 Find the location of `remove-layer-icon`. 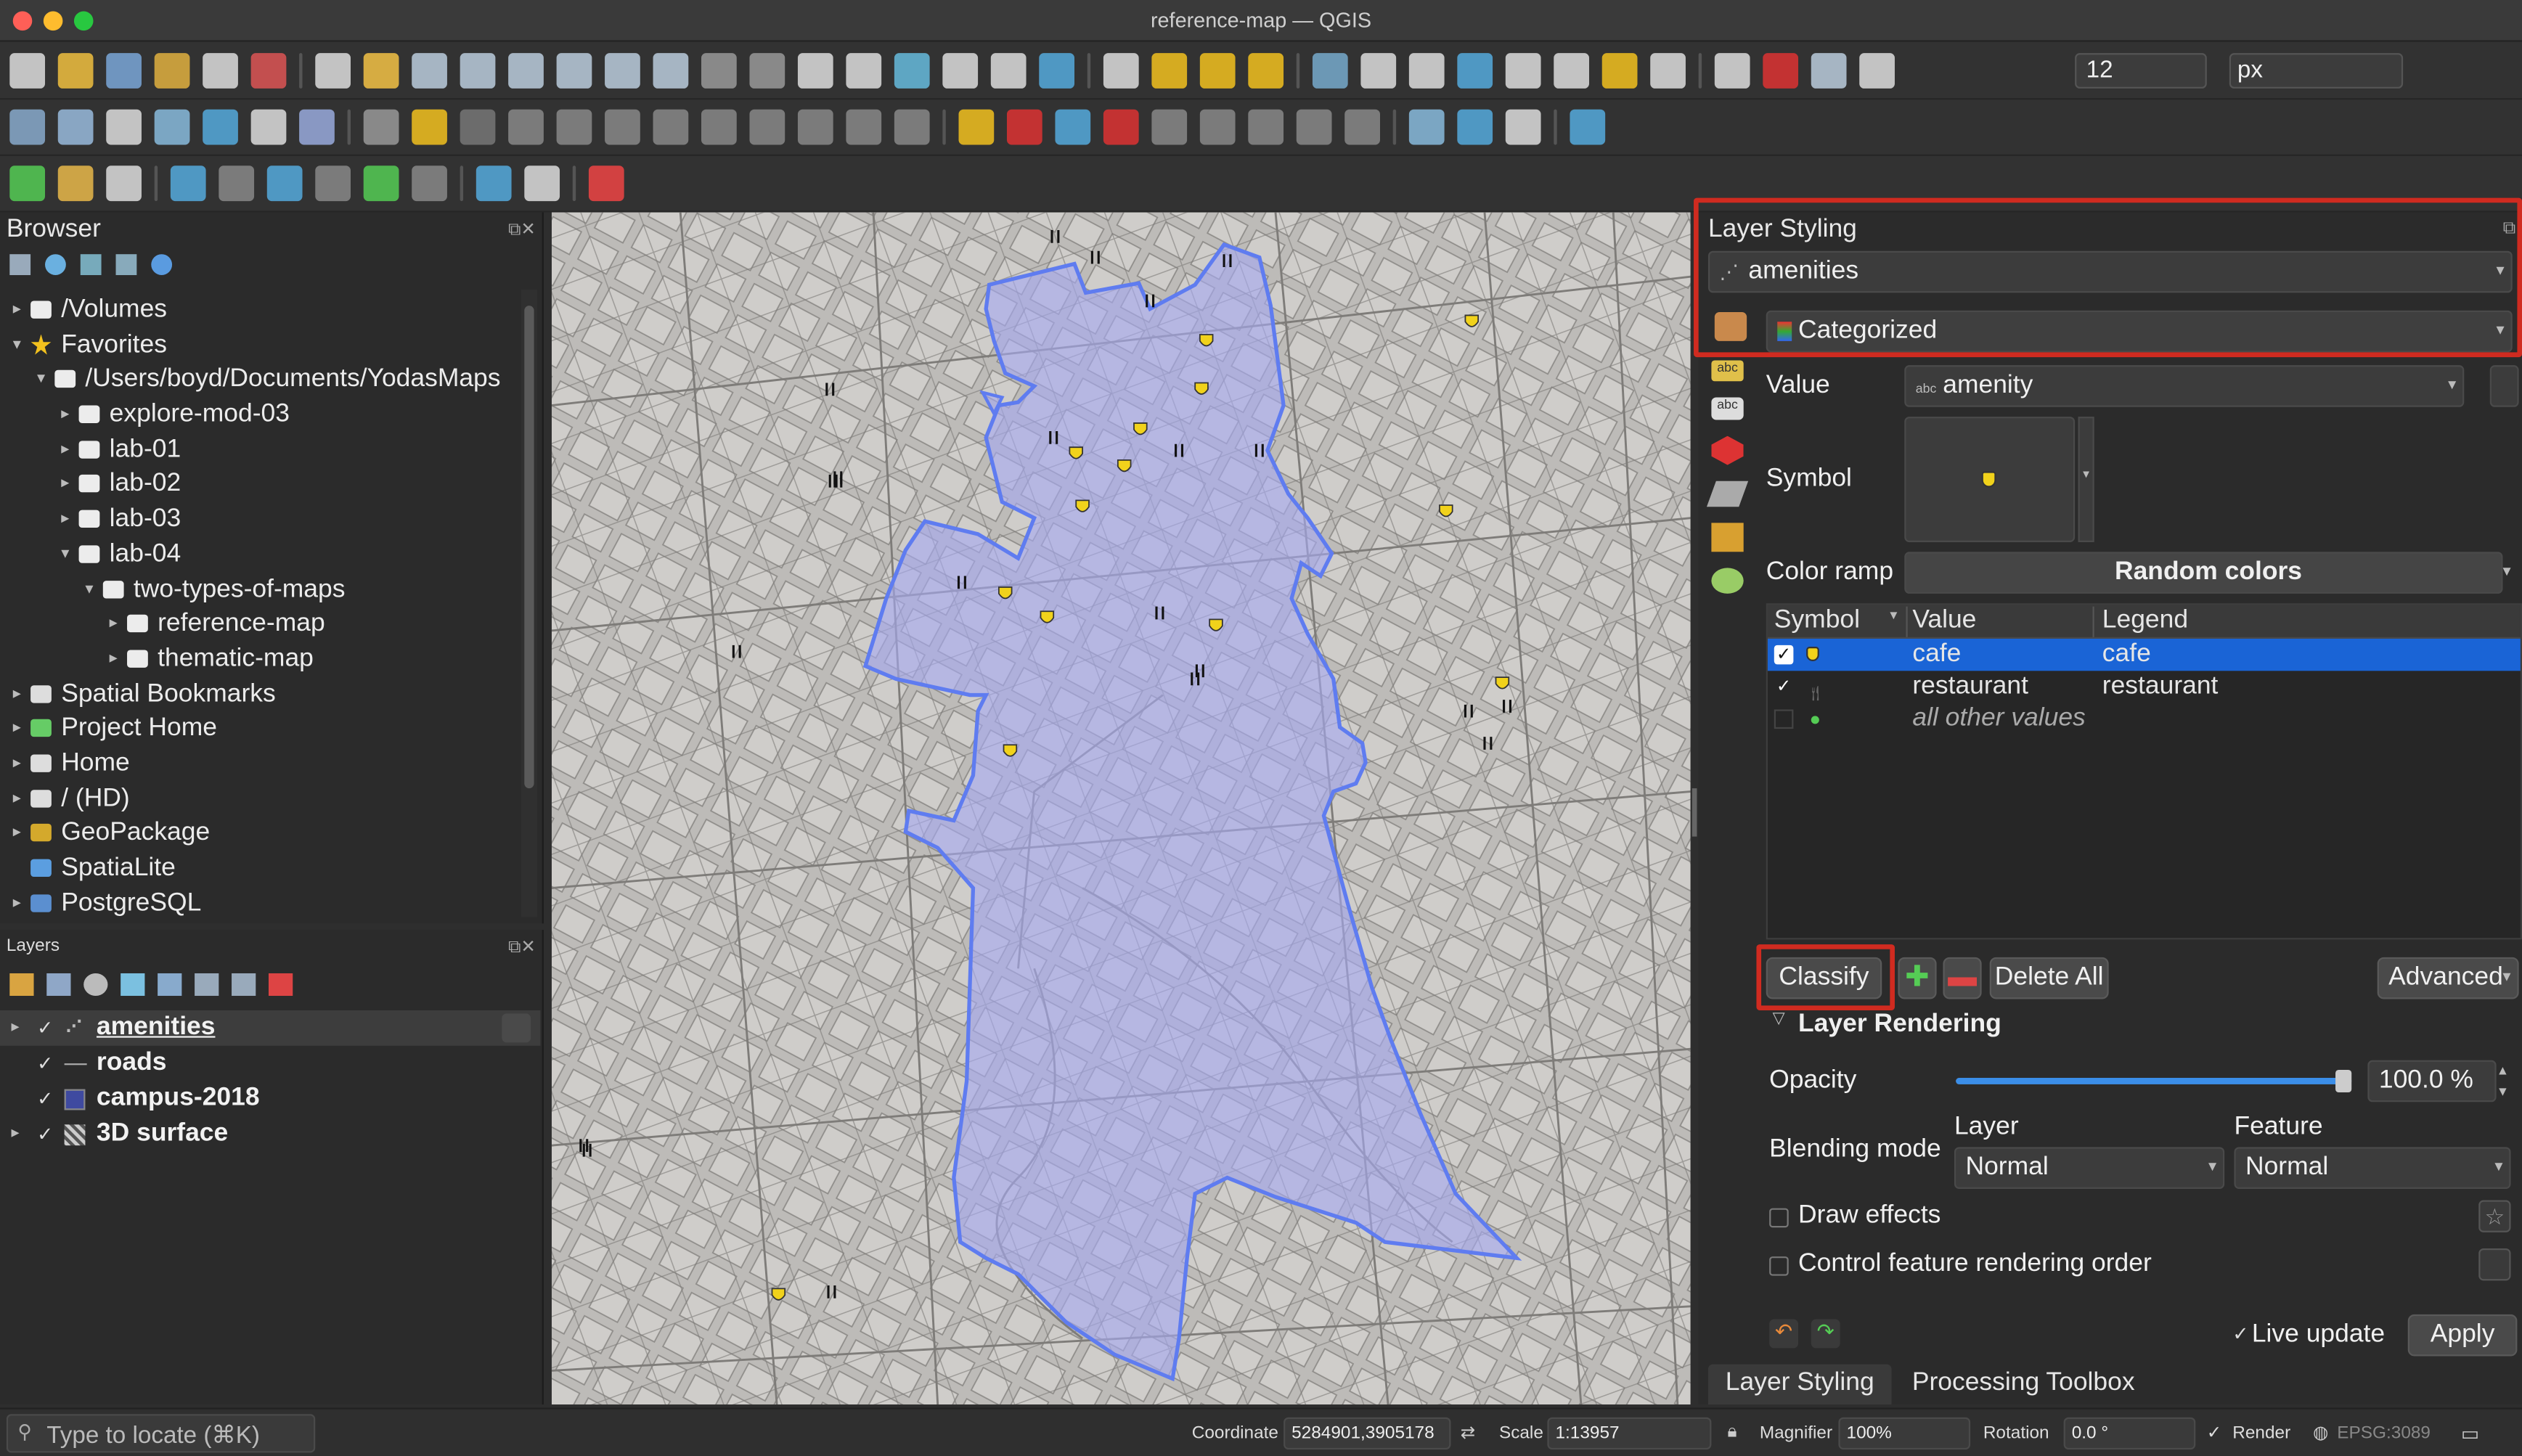

remove-layer-icon is located at coordinates (281, 985).